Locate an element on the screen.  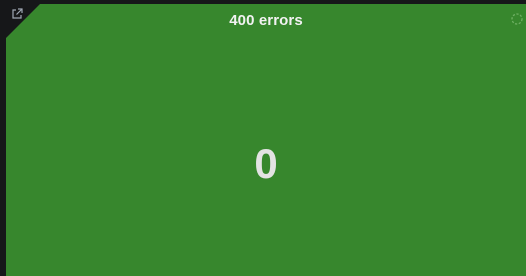
panel-title: 400 errors is located at coordinates (266, 20).